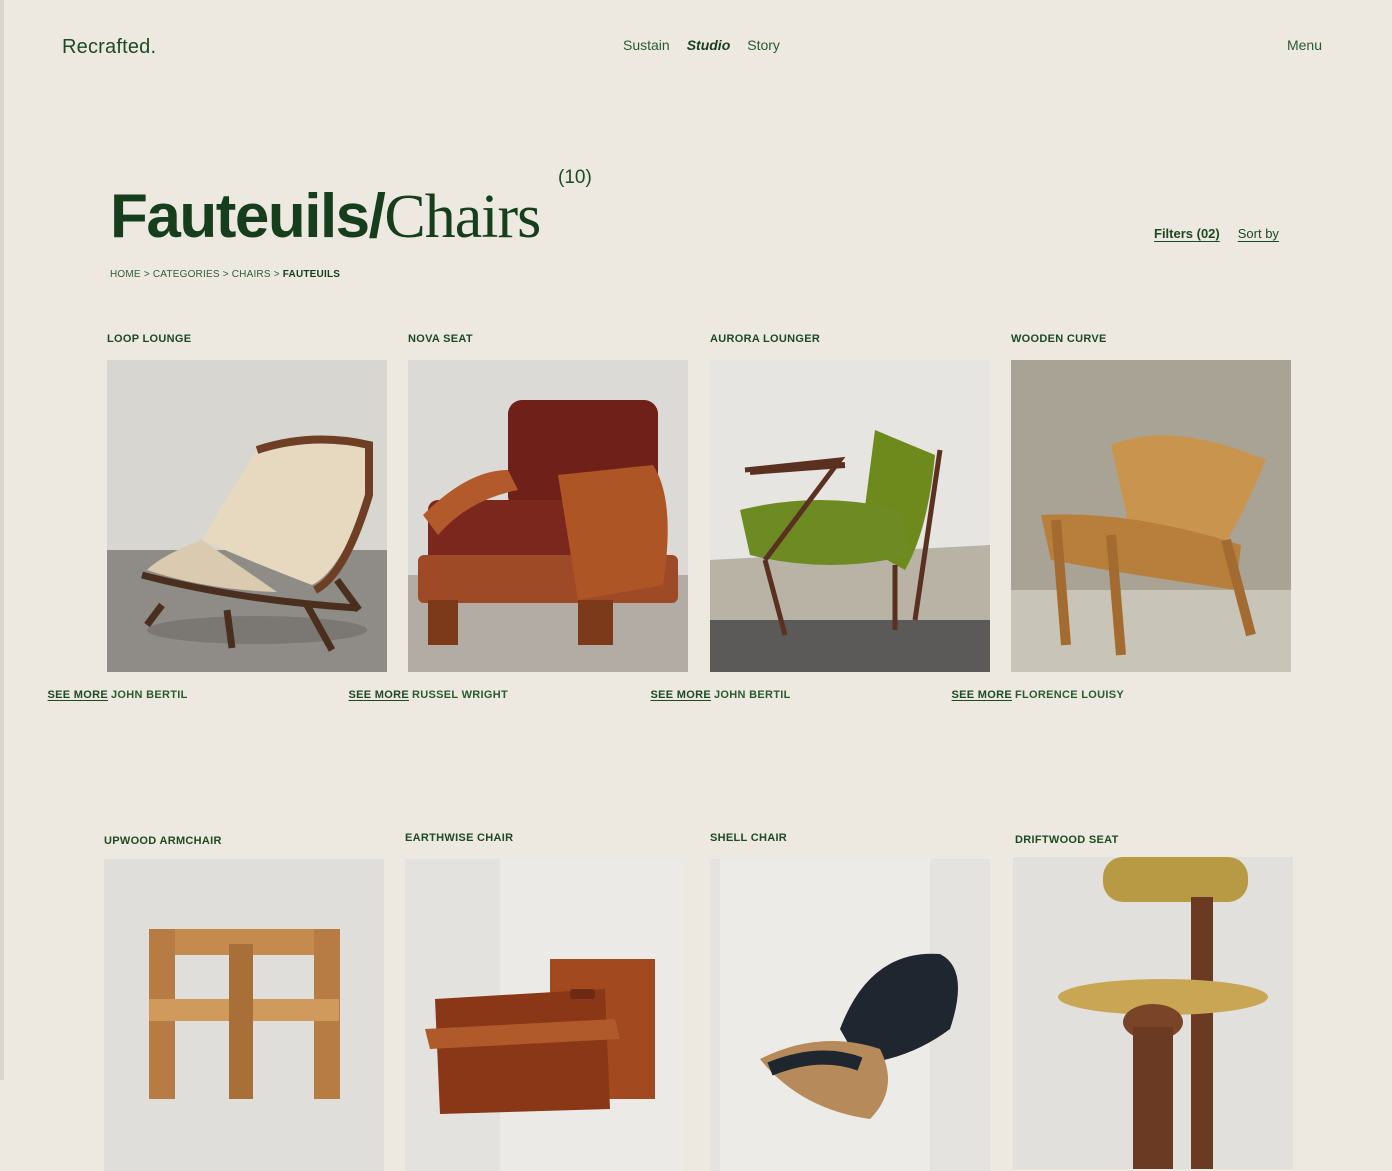  I want to click on filters-button: Filters (02), so click(1187, 233).